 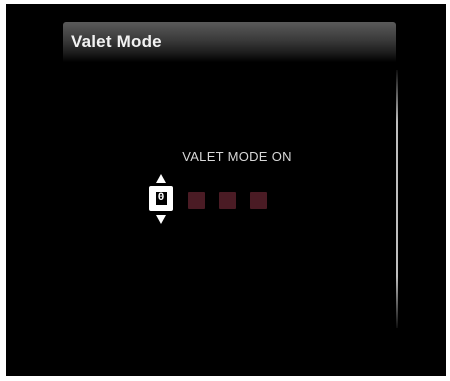 I want to click on arrow-down-icon, so click(x=161, y=219).